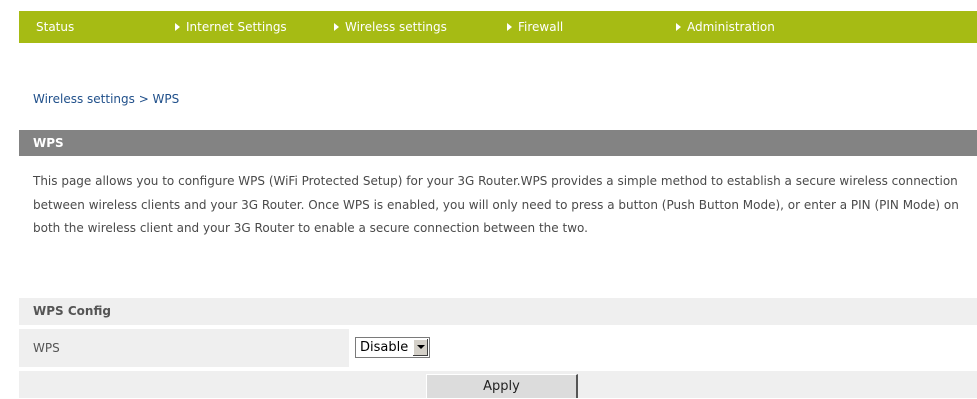 This screenshot has width=977, height=399. Describe the element at coordinates (498, 311) in the screenshot. I see `wps-config-section-header: WPS Config` at that location.